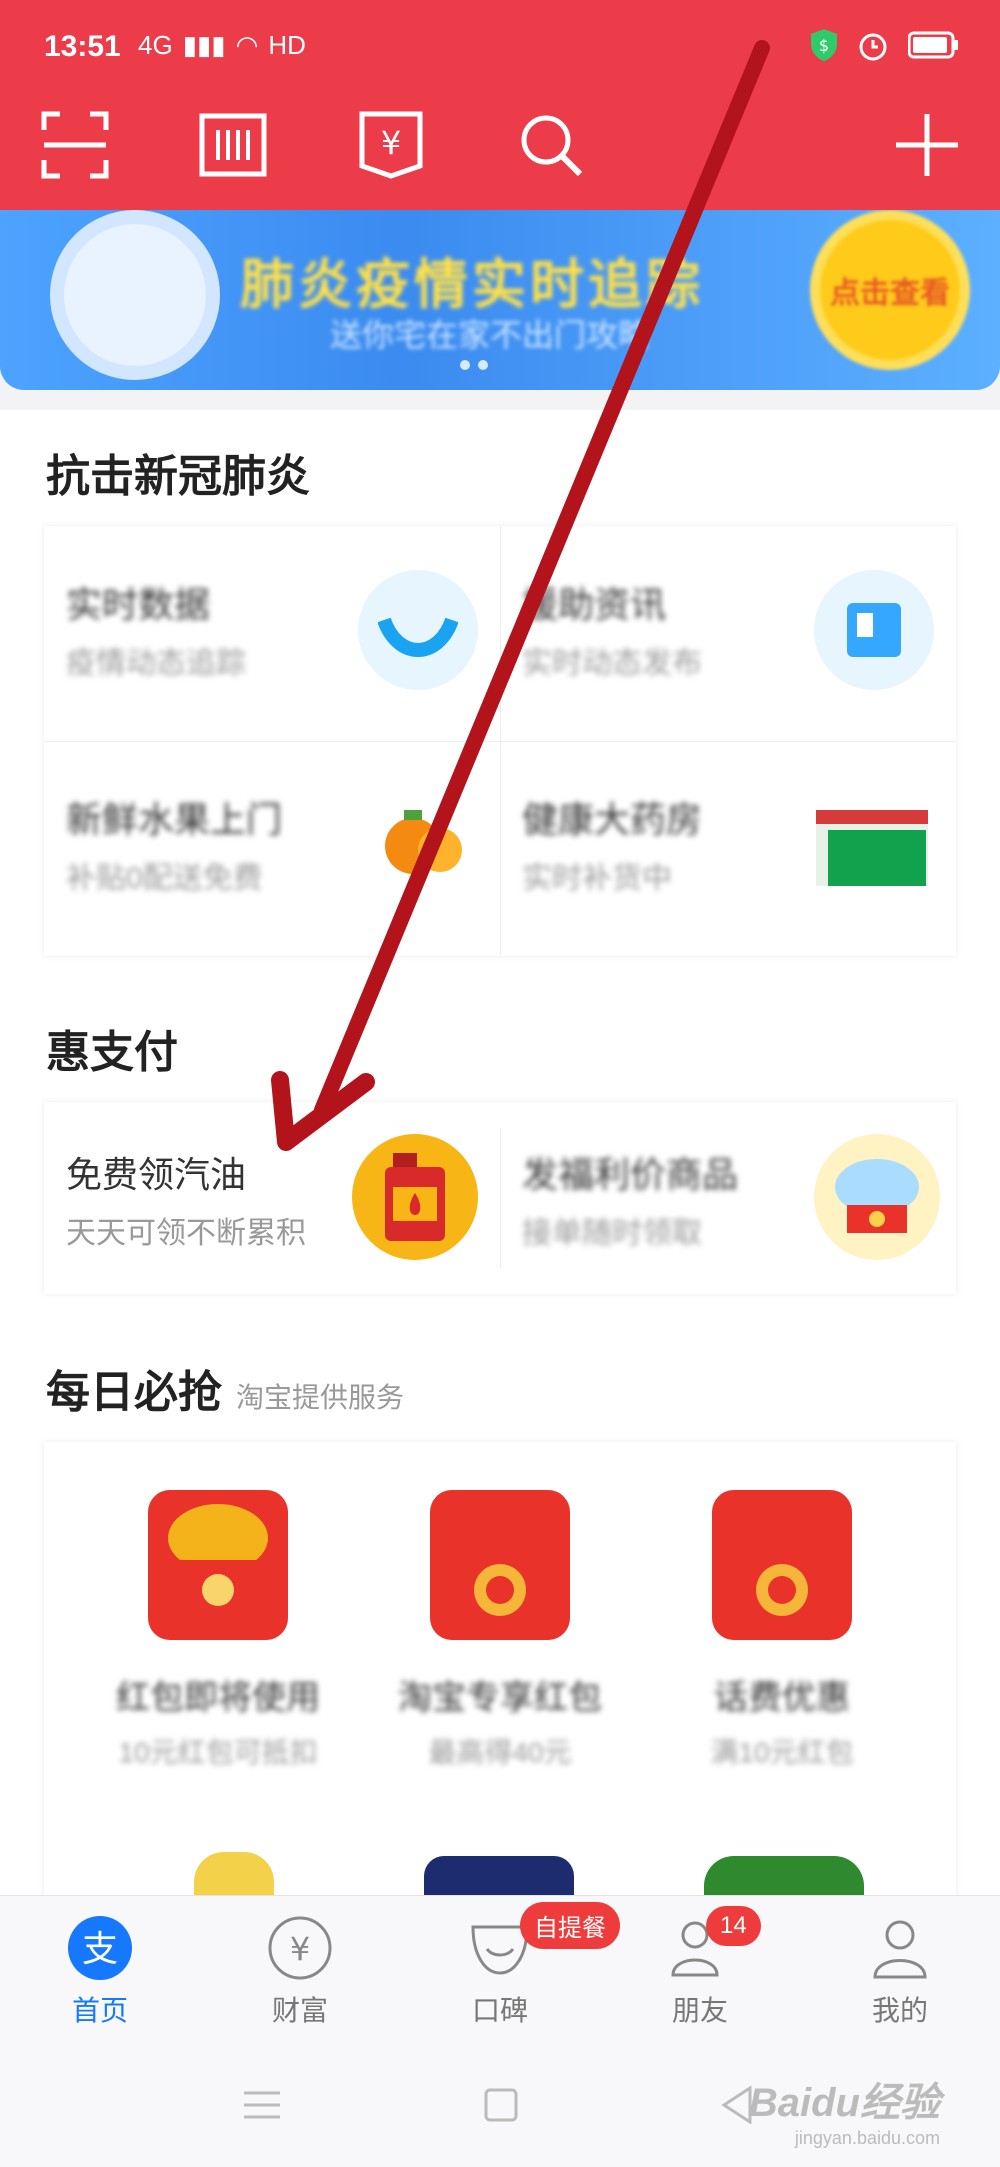 This screenshot has height=2167, width=1000. I want to click on status-network: 4G ▮▮▮ ◠ HD, so click(222, 45).